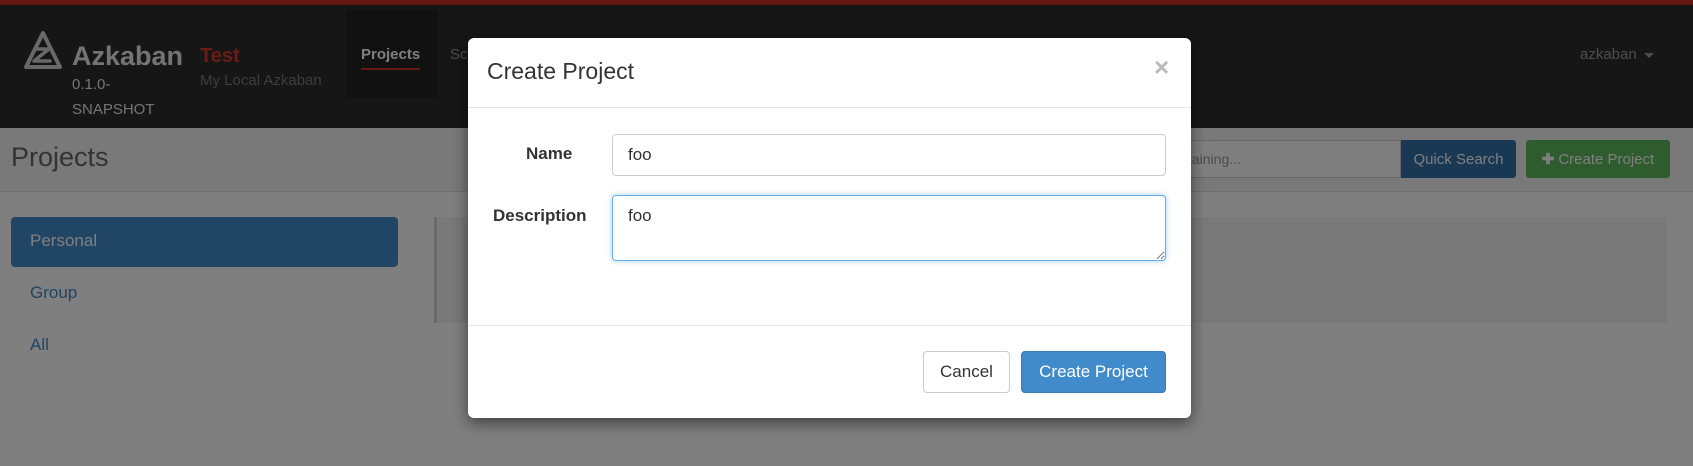  What do you see at coordinates (889, 155) in the screenshot?
I see `project-name-input` at bounding box center [889, 155].